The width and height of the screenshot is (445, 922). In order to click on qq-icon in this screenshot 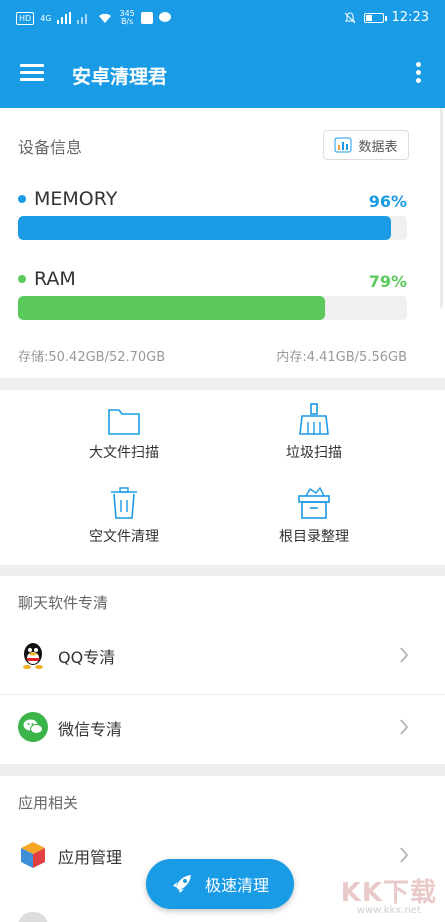, I will do `click(33, 656)`.